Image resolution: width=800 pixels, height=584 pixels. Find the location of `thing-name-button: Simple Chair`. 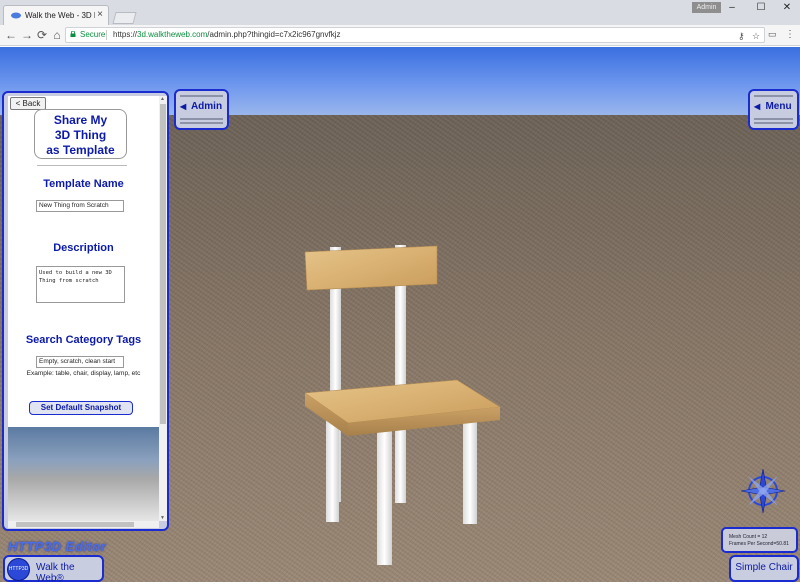

thing-name-button: Simple Chair is located at coordinates (764, 568).